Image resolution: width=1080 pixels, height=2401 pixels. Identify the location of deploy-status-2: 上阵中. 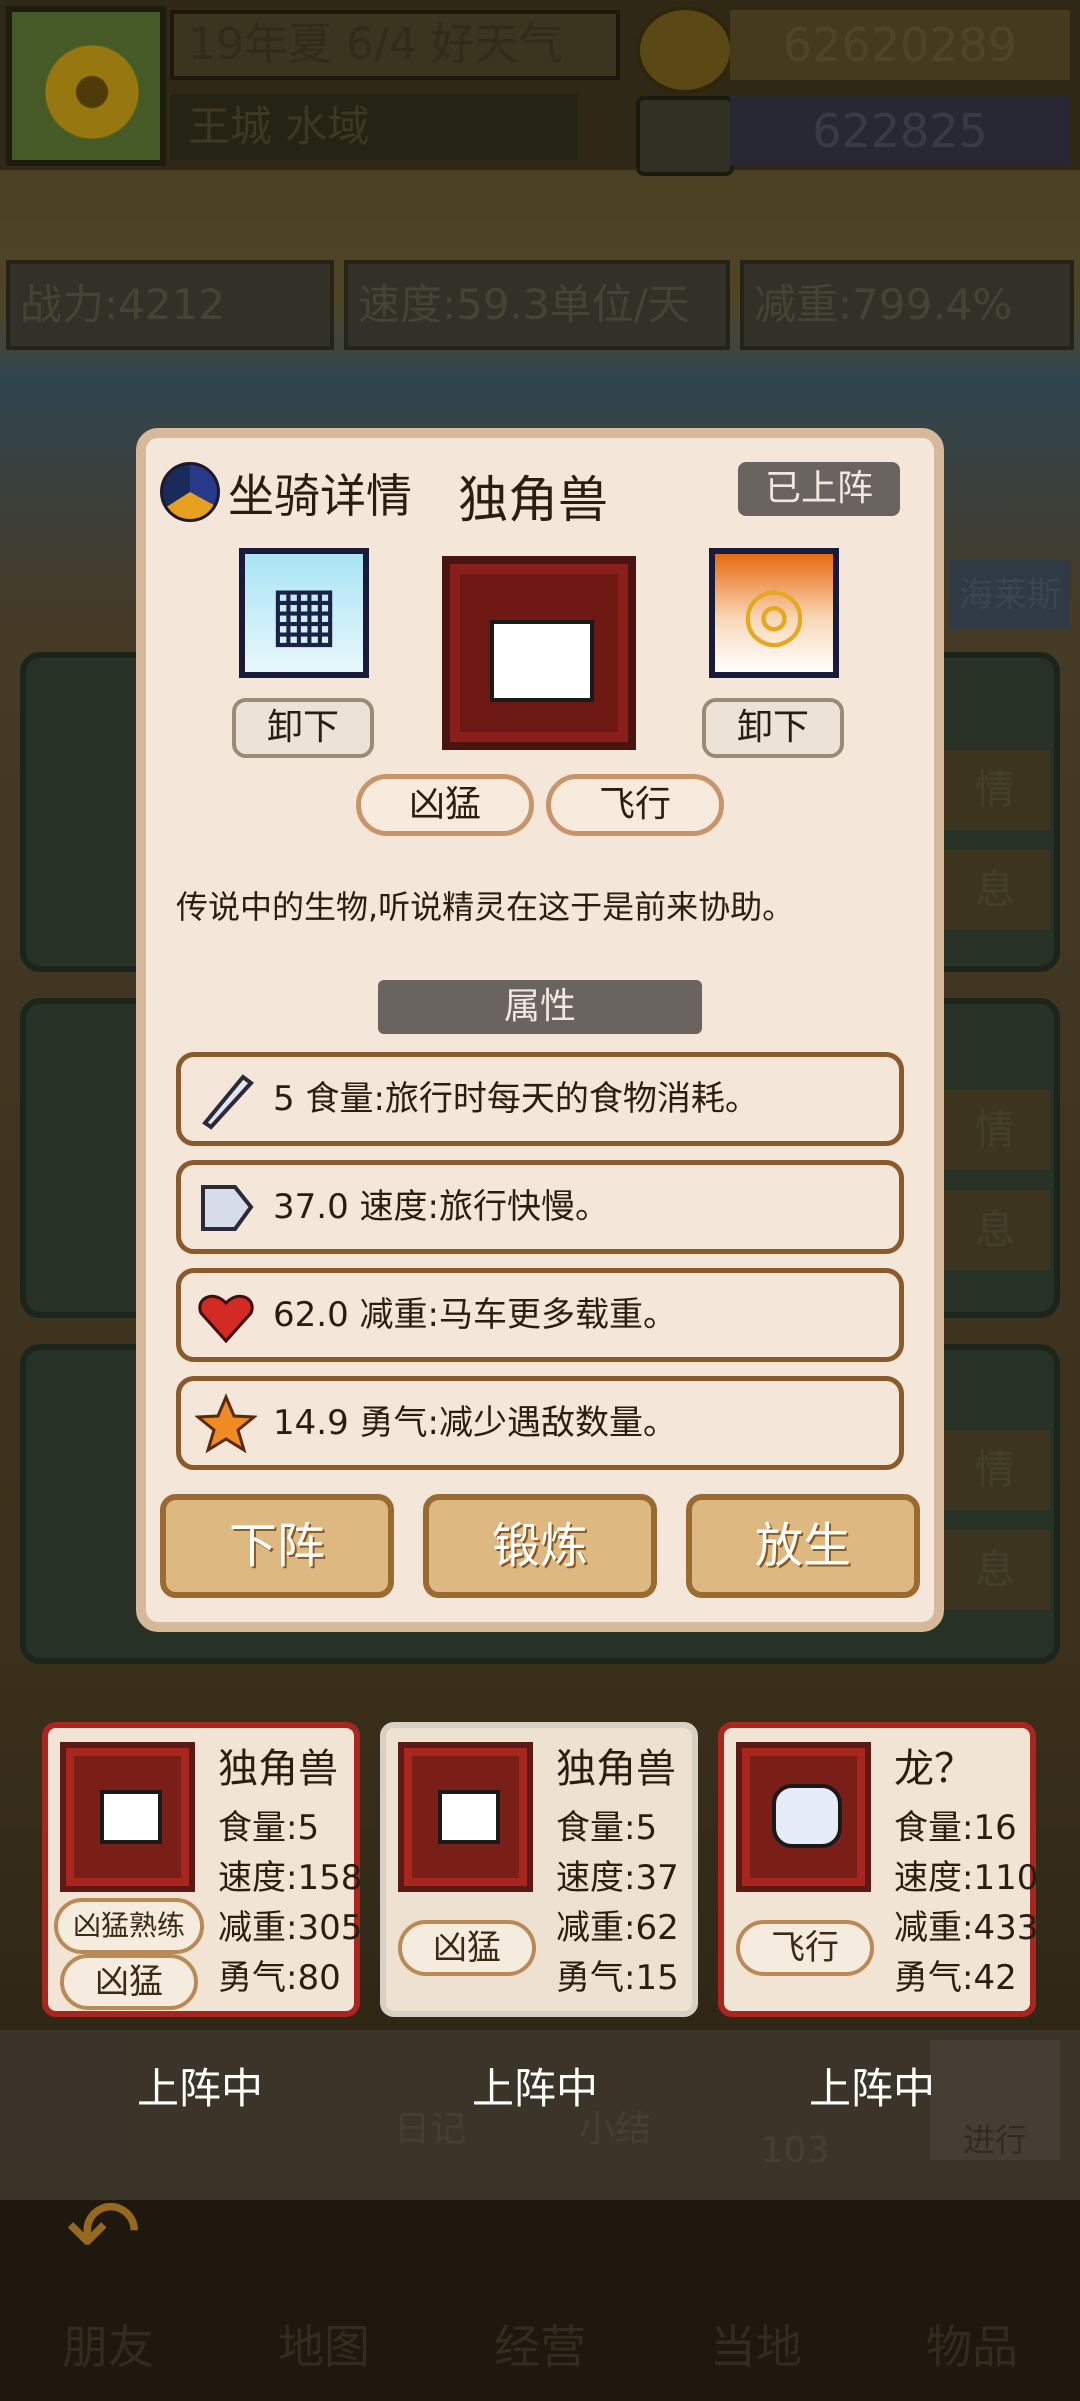
(534, 2088).